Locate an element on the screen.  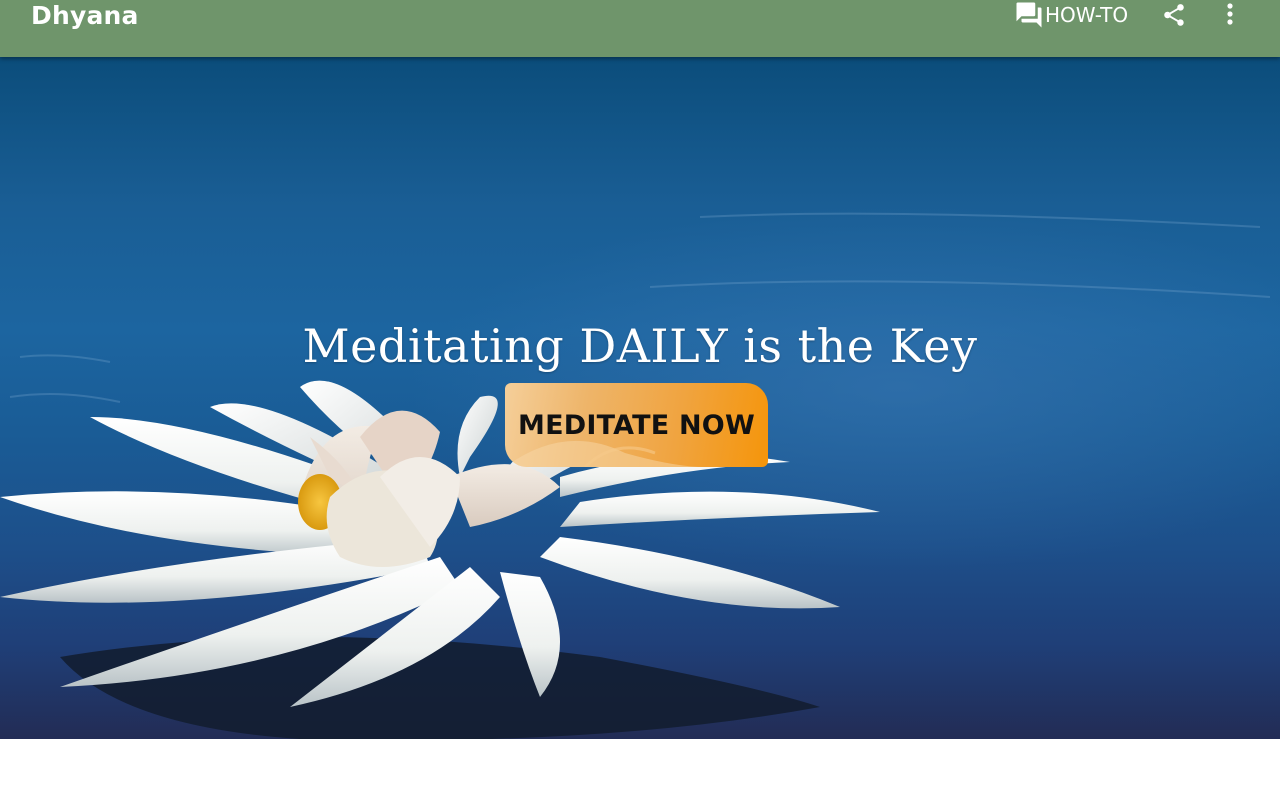
forum-icon is located at coordinates (1029, 15).